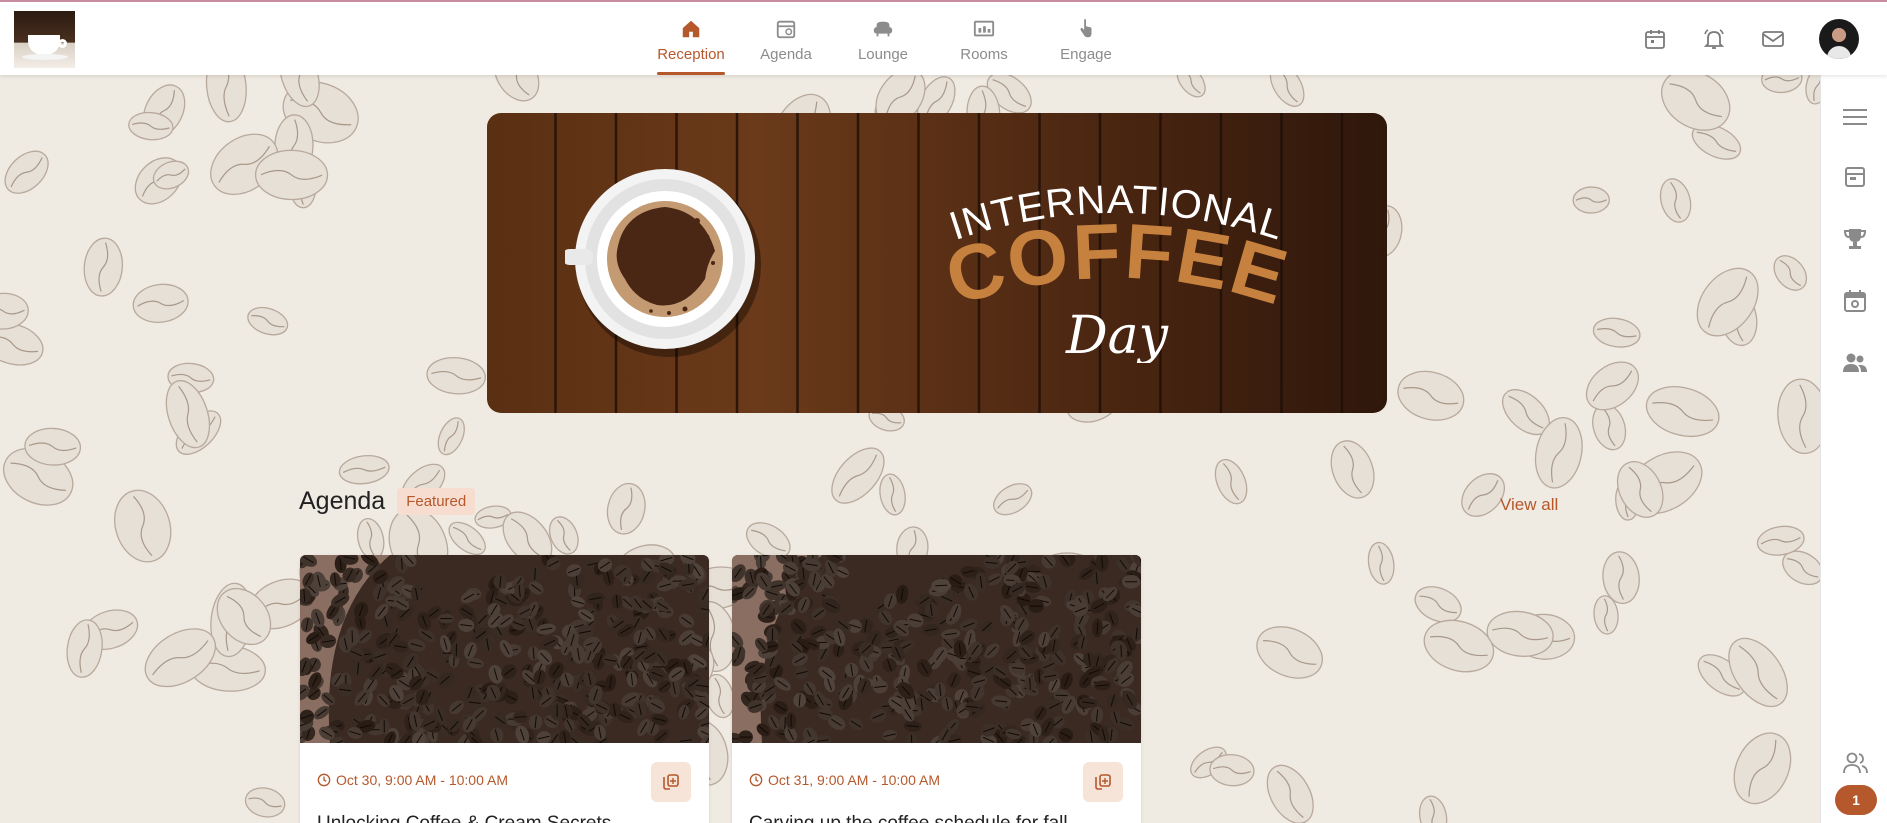 This screenshot has height=823, width=1887. Describe the element at coordinates (786, 54) in the screenshot. I see `nav-agenda-label: Agenda` at that location.